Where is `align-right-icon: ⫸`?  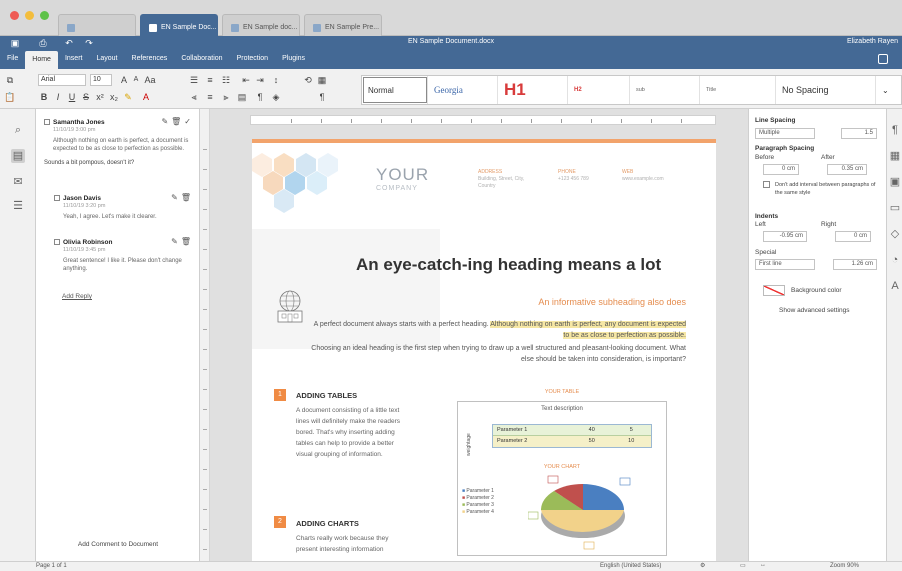
align-right-icon: ⫸ is located at coordinates (226, 97).